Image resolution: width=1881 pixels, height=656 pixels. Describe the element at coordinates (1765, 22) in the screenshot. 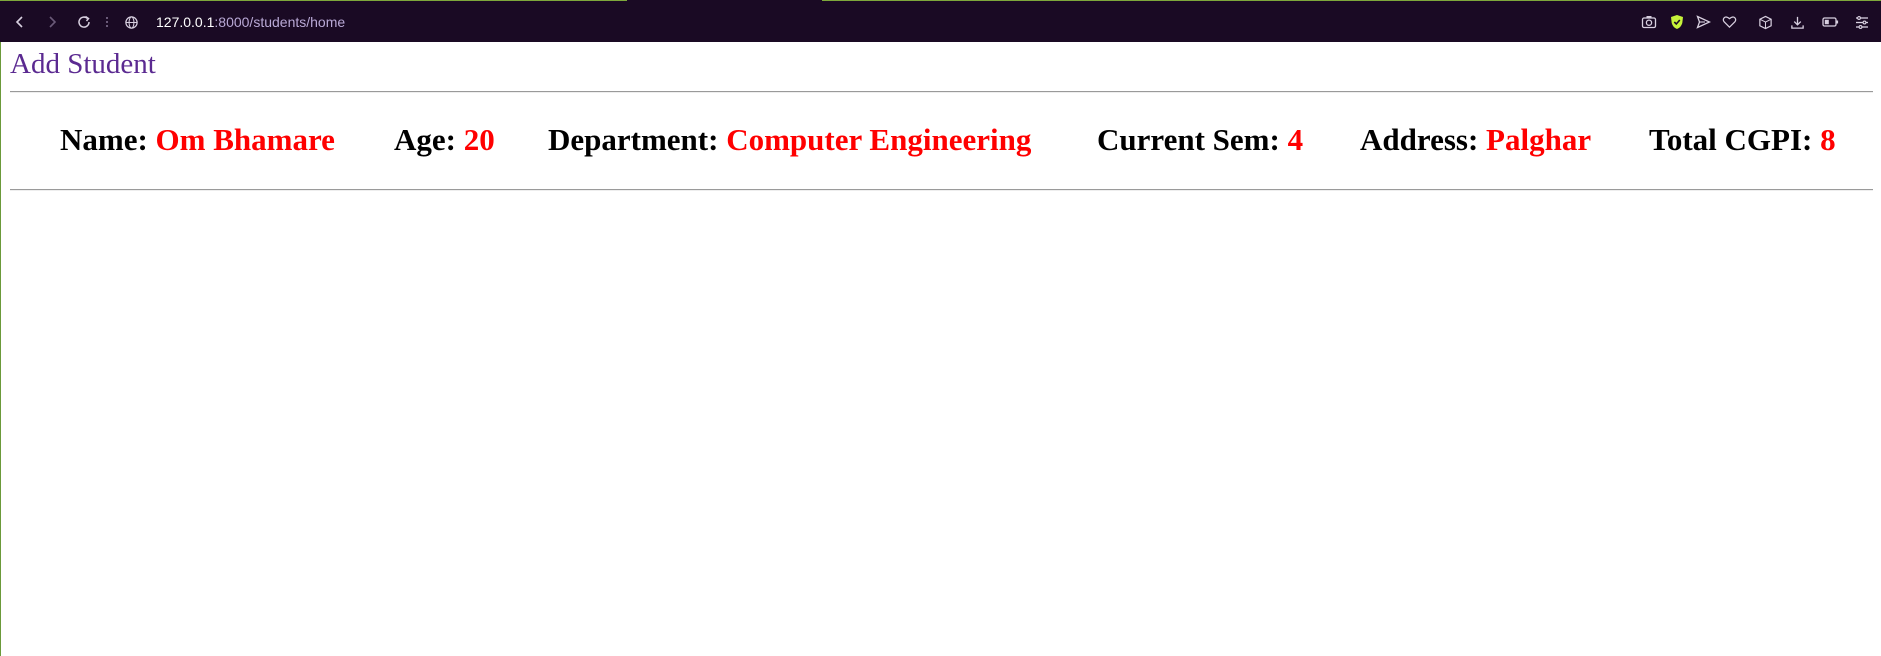

I see `cube-icon` at that location.